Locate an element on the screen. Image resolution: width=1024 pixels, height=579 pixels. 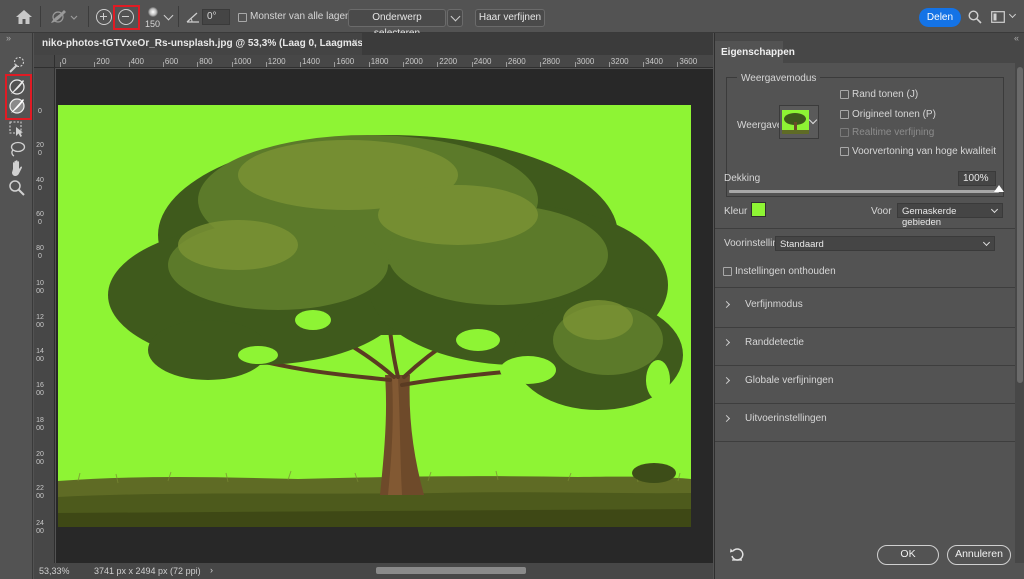
zoom-level: 53,33% is located at coordinates (54, 571).